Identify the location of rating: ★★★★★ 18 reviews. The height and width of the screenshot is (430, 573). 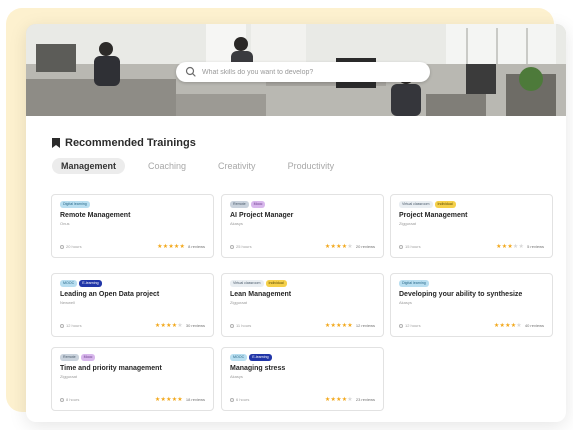
(180, 399).